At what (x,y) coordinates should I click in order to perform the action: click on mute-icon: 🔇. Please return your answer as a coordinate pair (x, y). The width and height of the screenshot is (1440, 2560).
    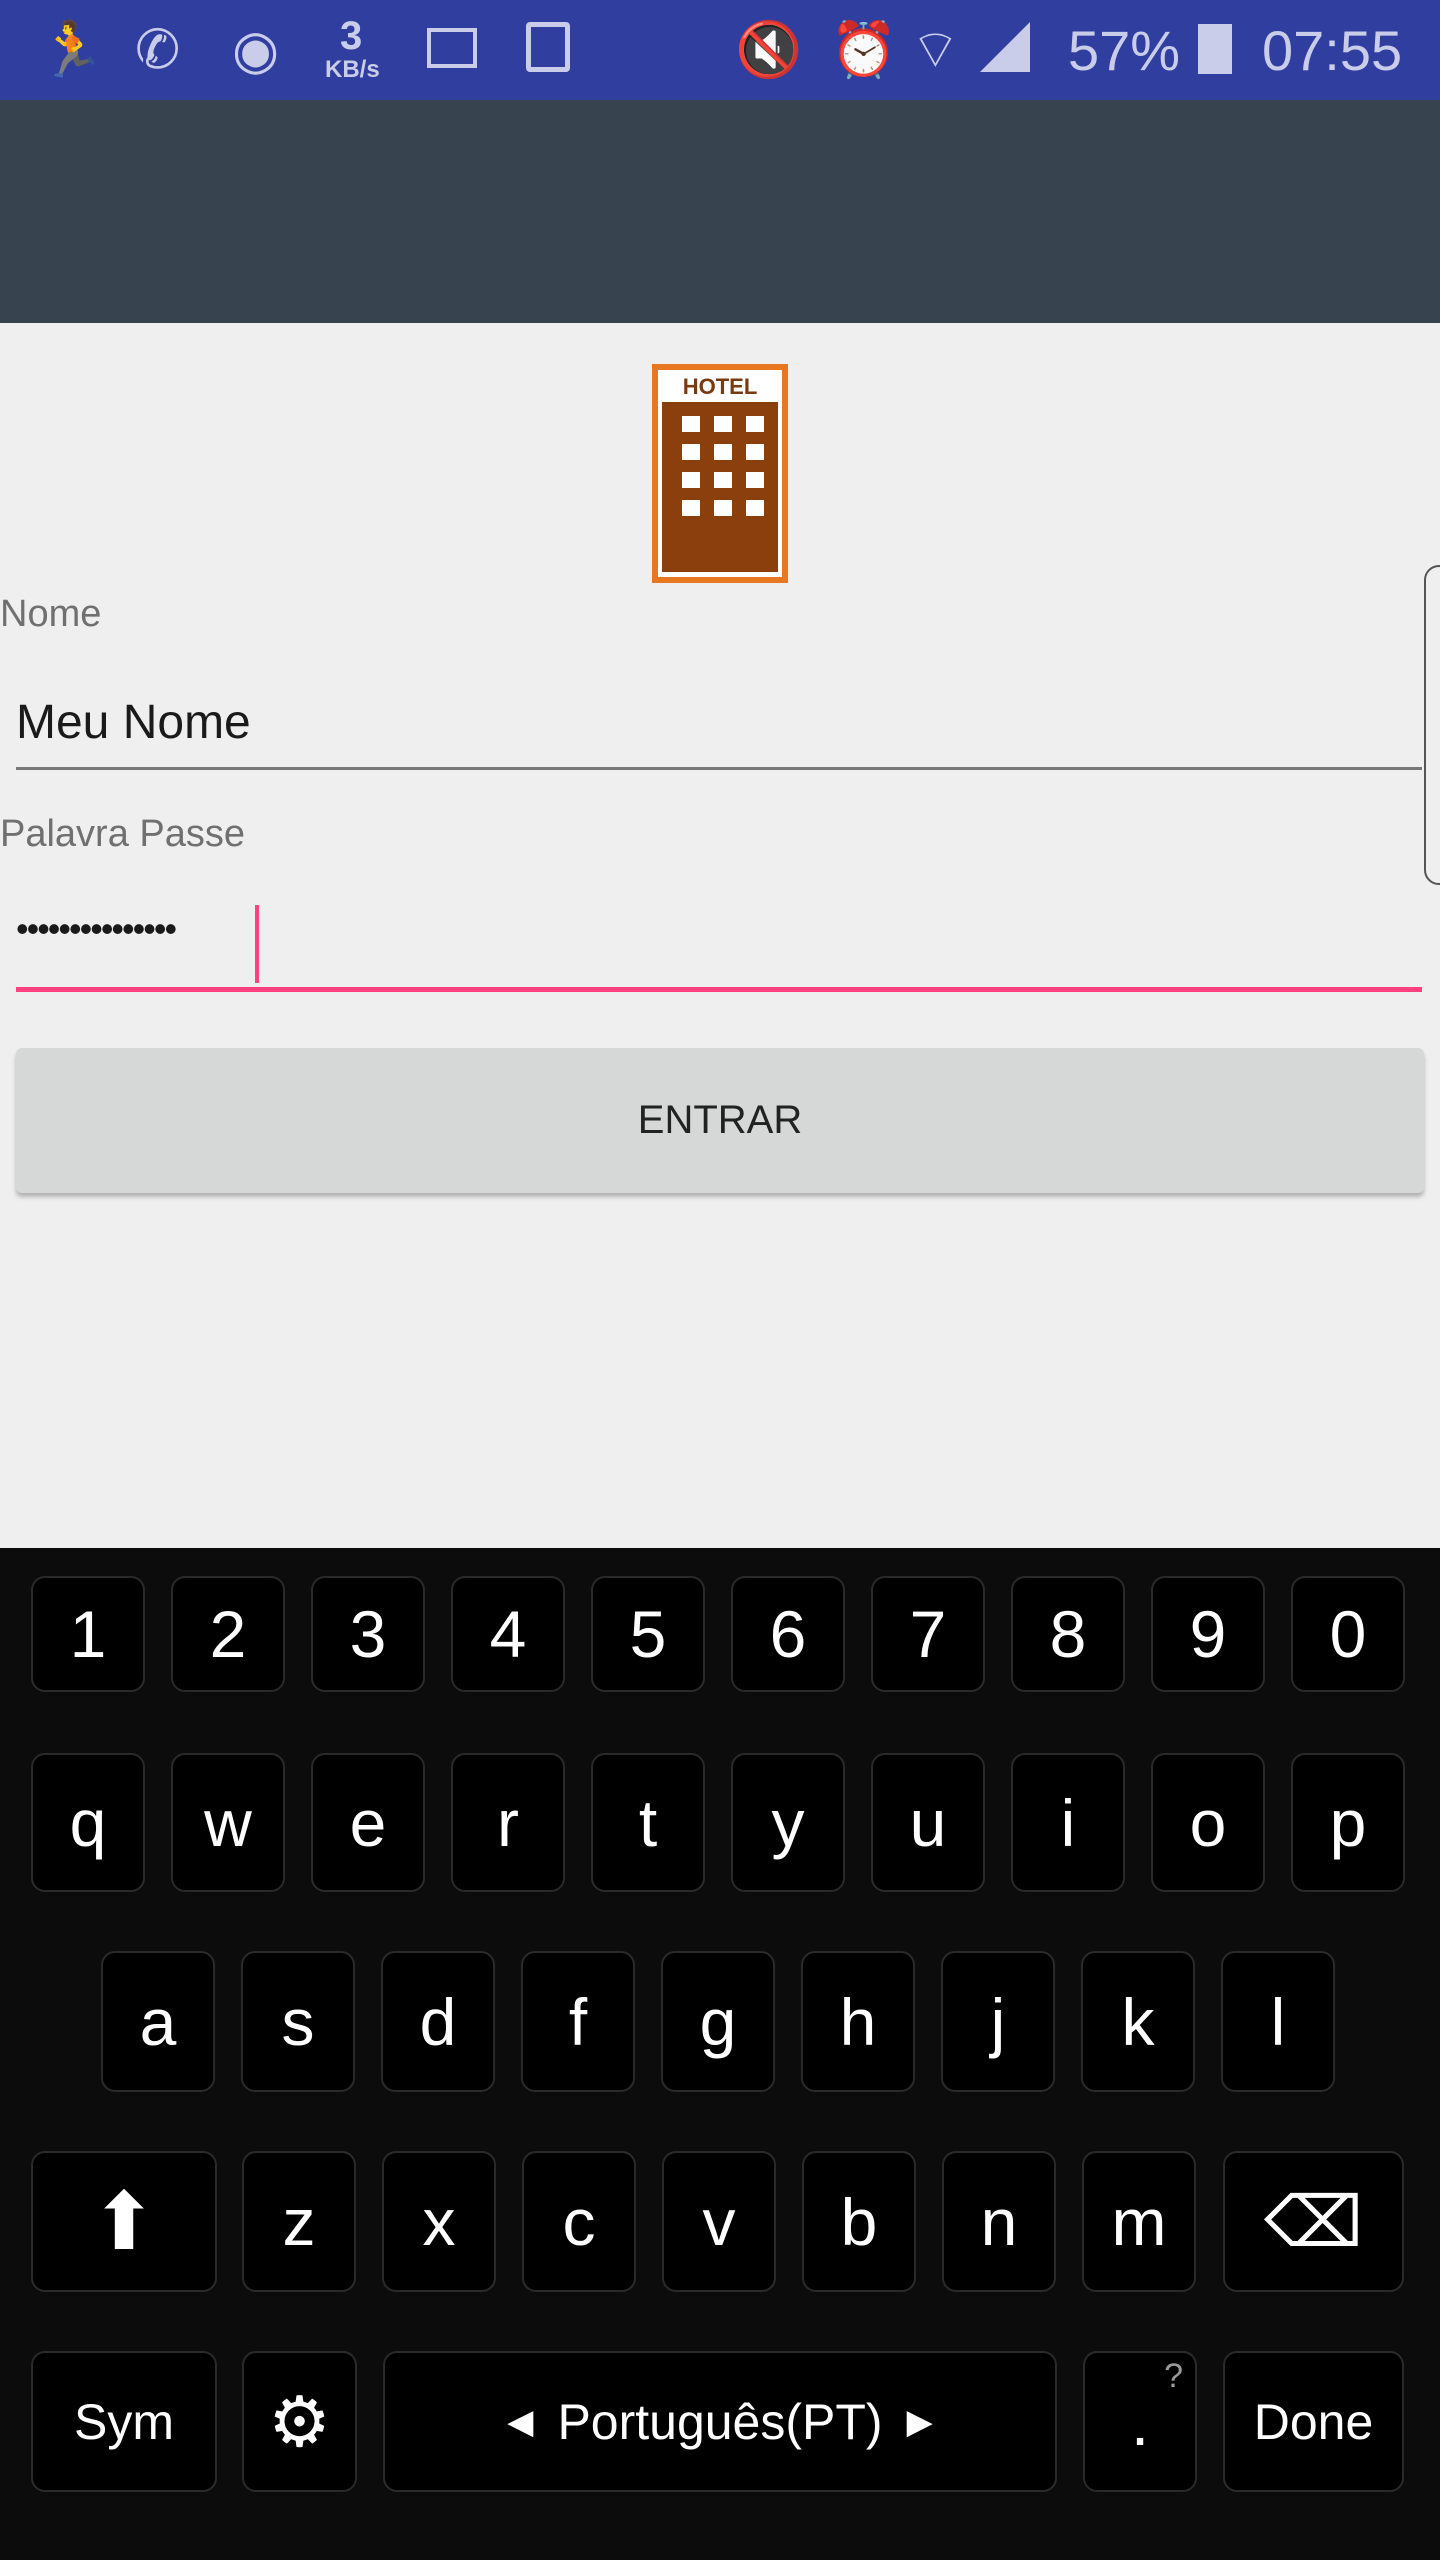
    Looking at the image, I should click on (769, 50).